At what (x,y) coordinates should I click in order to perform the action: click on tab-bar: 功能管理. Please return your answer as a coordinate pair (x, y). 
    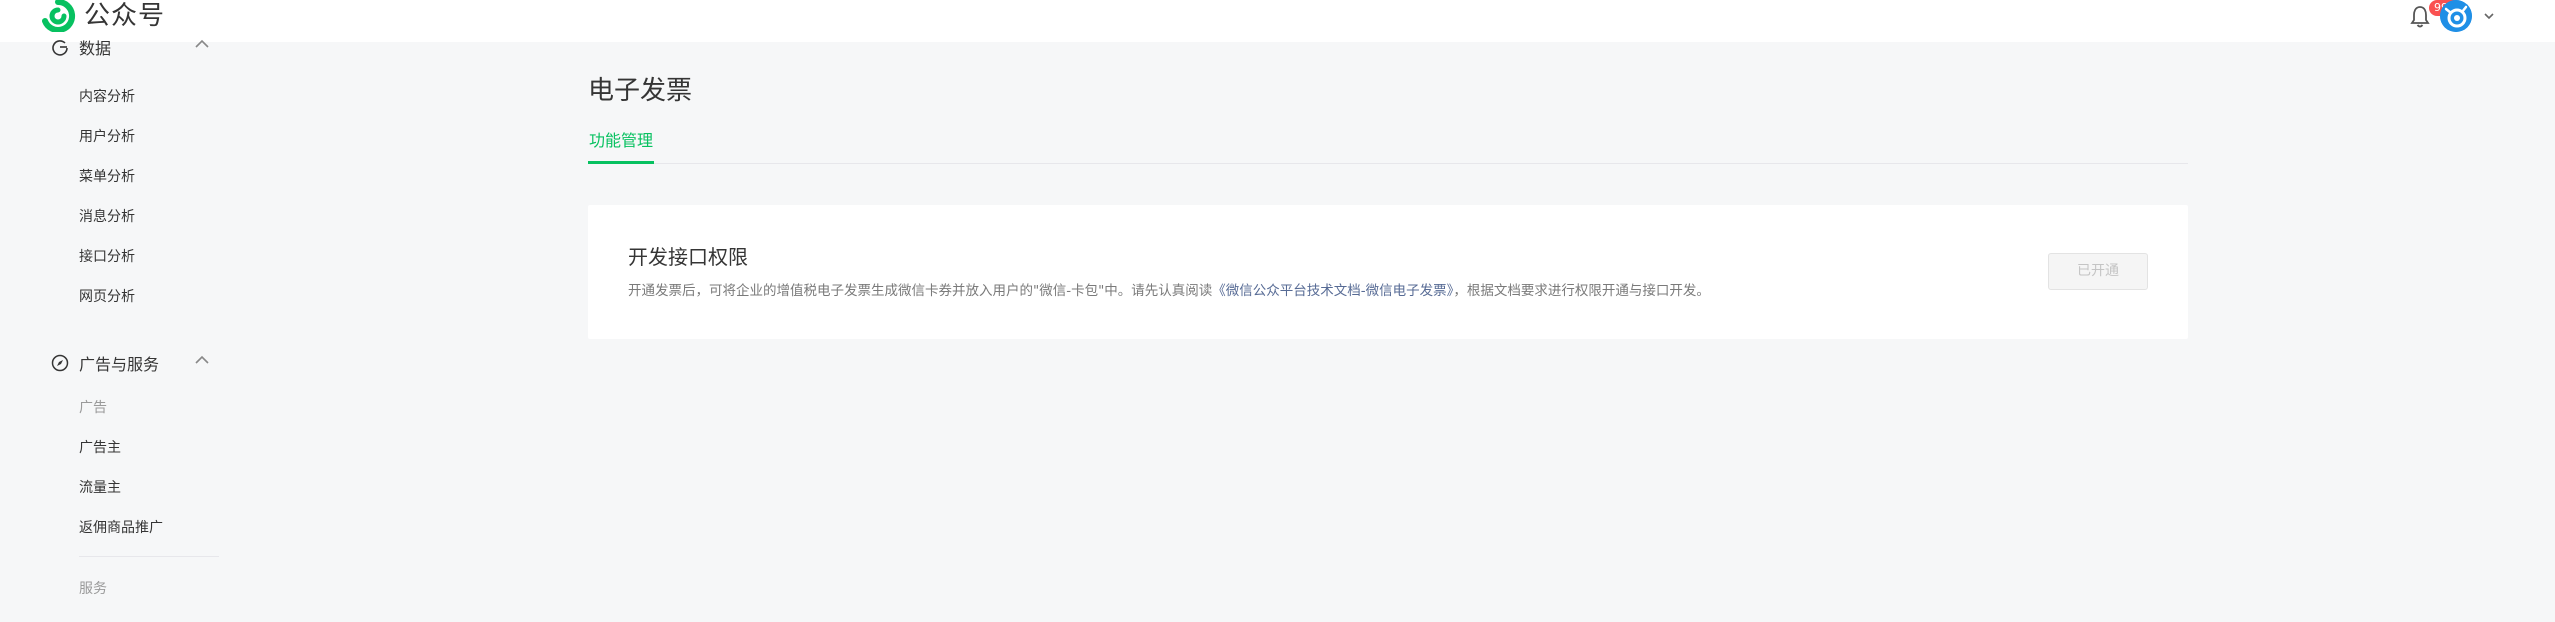
    Looking at the image, I should click on (1388, 146).